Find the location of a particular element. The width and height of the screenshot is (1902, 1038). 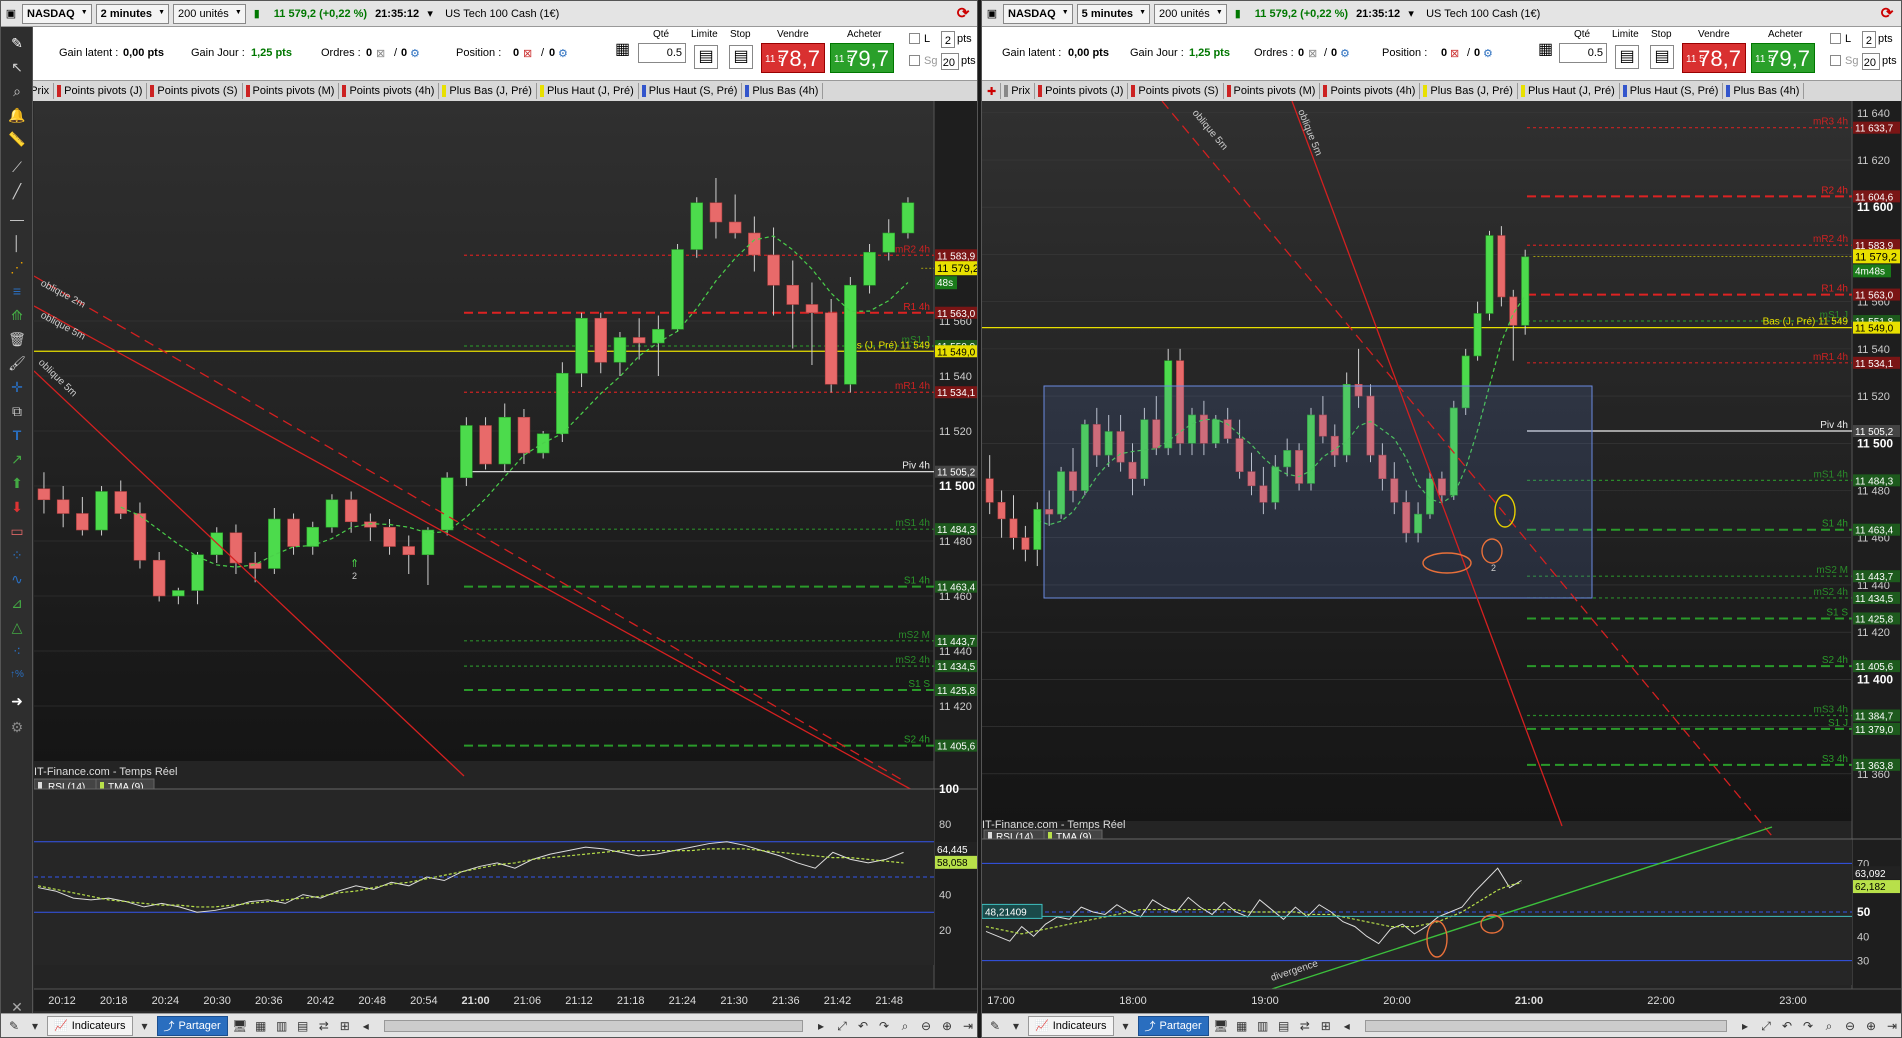

fibonacci-icon: ⋰ is located at coordinates (17, 267).